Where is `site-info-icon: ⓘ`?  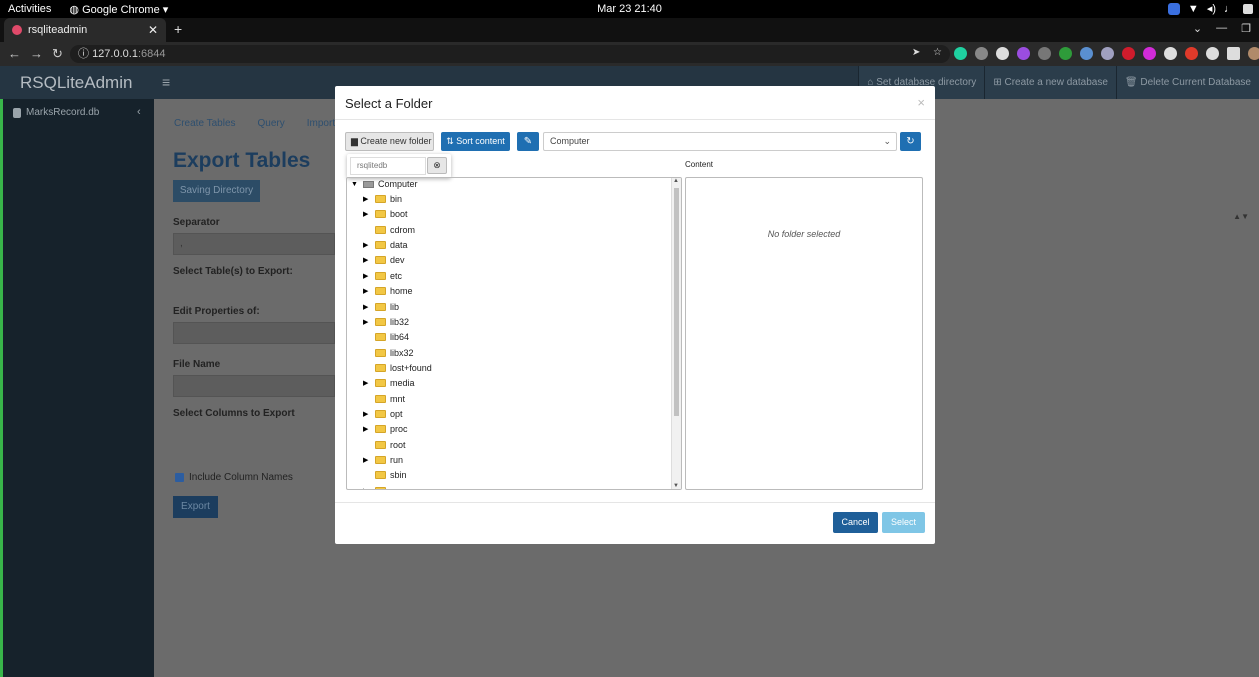 site-info-icon: ⓘ is located at coordinates (85, 54).